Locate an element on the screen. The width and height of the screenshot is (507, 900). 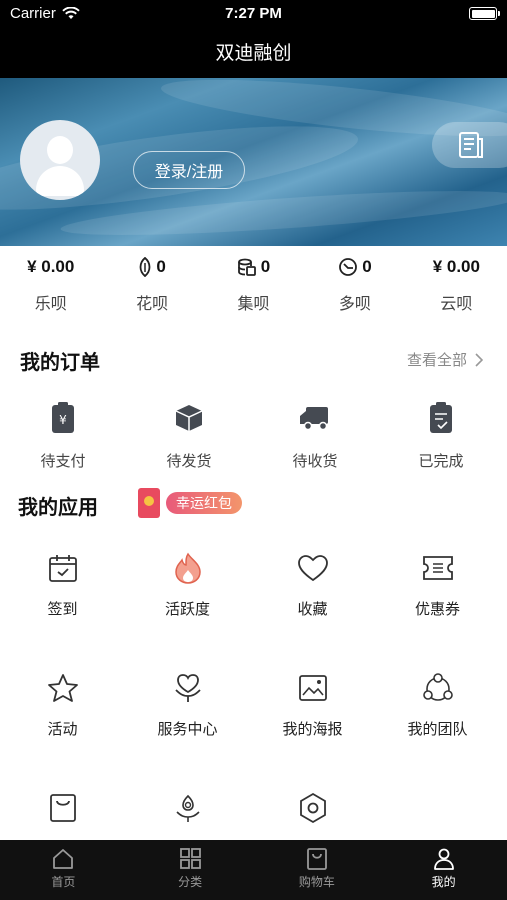
truck-icon is located at coordinates (314, 419).